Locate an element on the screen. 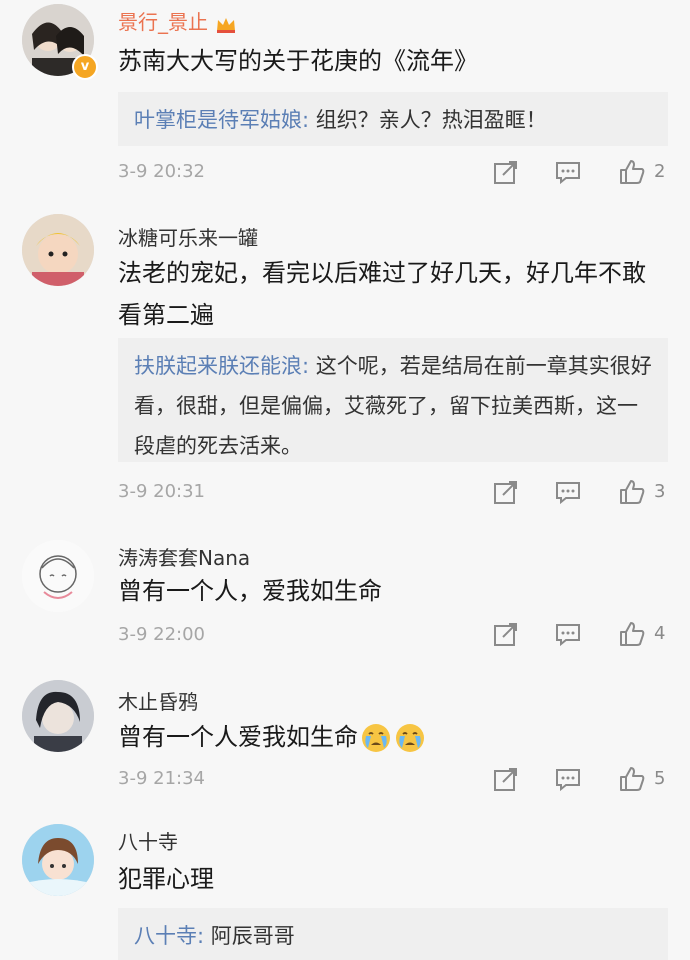  like-button: 3 is located at coordinates (641, 493).